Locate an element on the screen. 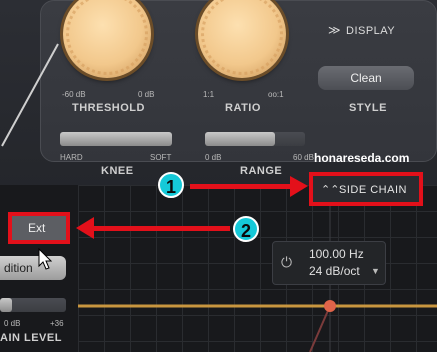 The height and width of the screenshot is (352, 437). power-icon: ⏻ is located at coordinates (286, 262).